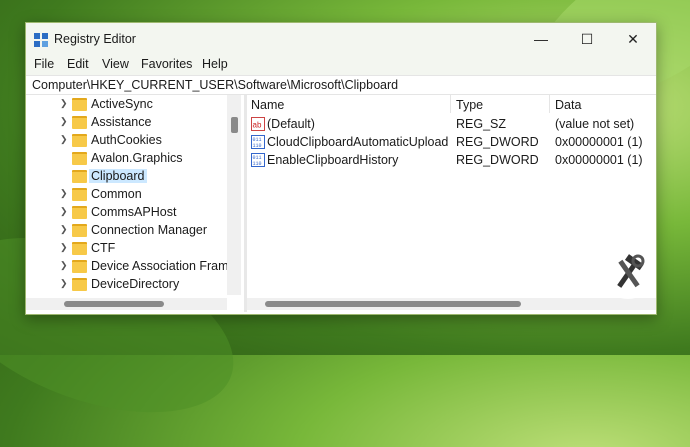 The image size is (690, 447). Describe the element at coordinates (95, 39) in the screenshot. I see `window-title: Registry Editor` at that location.